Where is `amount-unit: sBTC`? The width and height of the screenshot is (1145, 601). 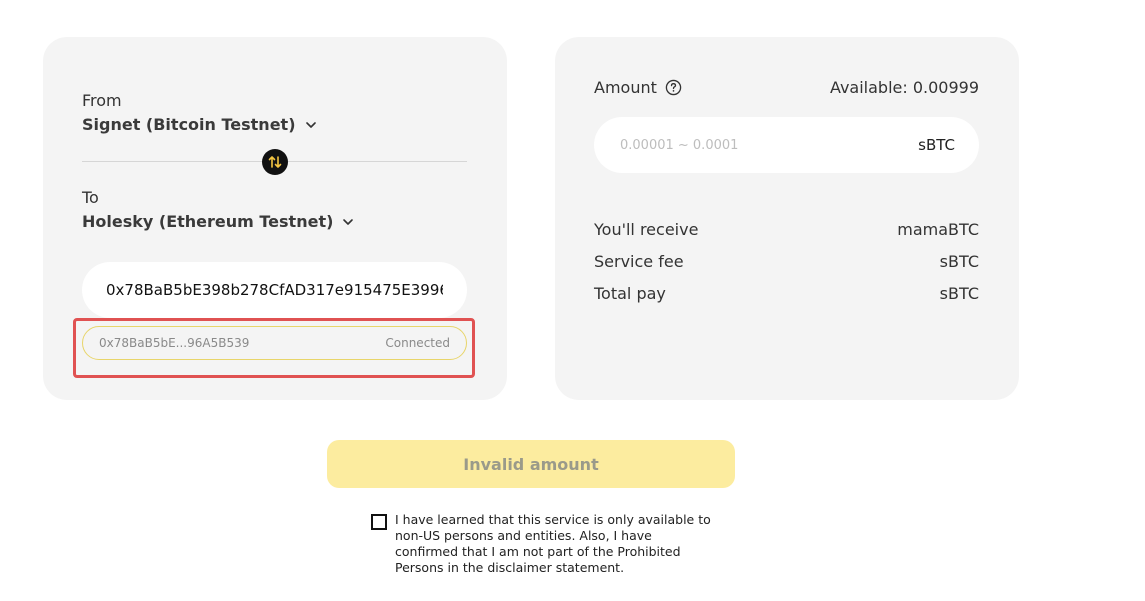
amount-unit: sBTC is located at coordinates (936, 145).